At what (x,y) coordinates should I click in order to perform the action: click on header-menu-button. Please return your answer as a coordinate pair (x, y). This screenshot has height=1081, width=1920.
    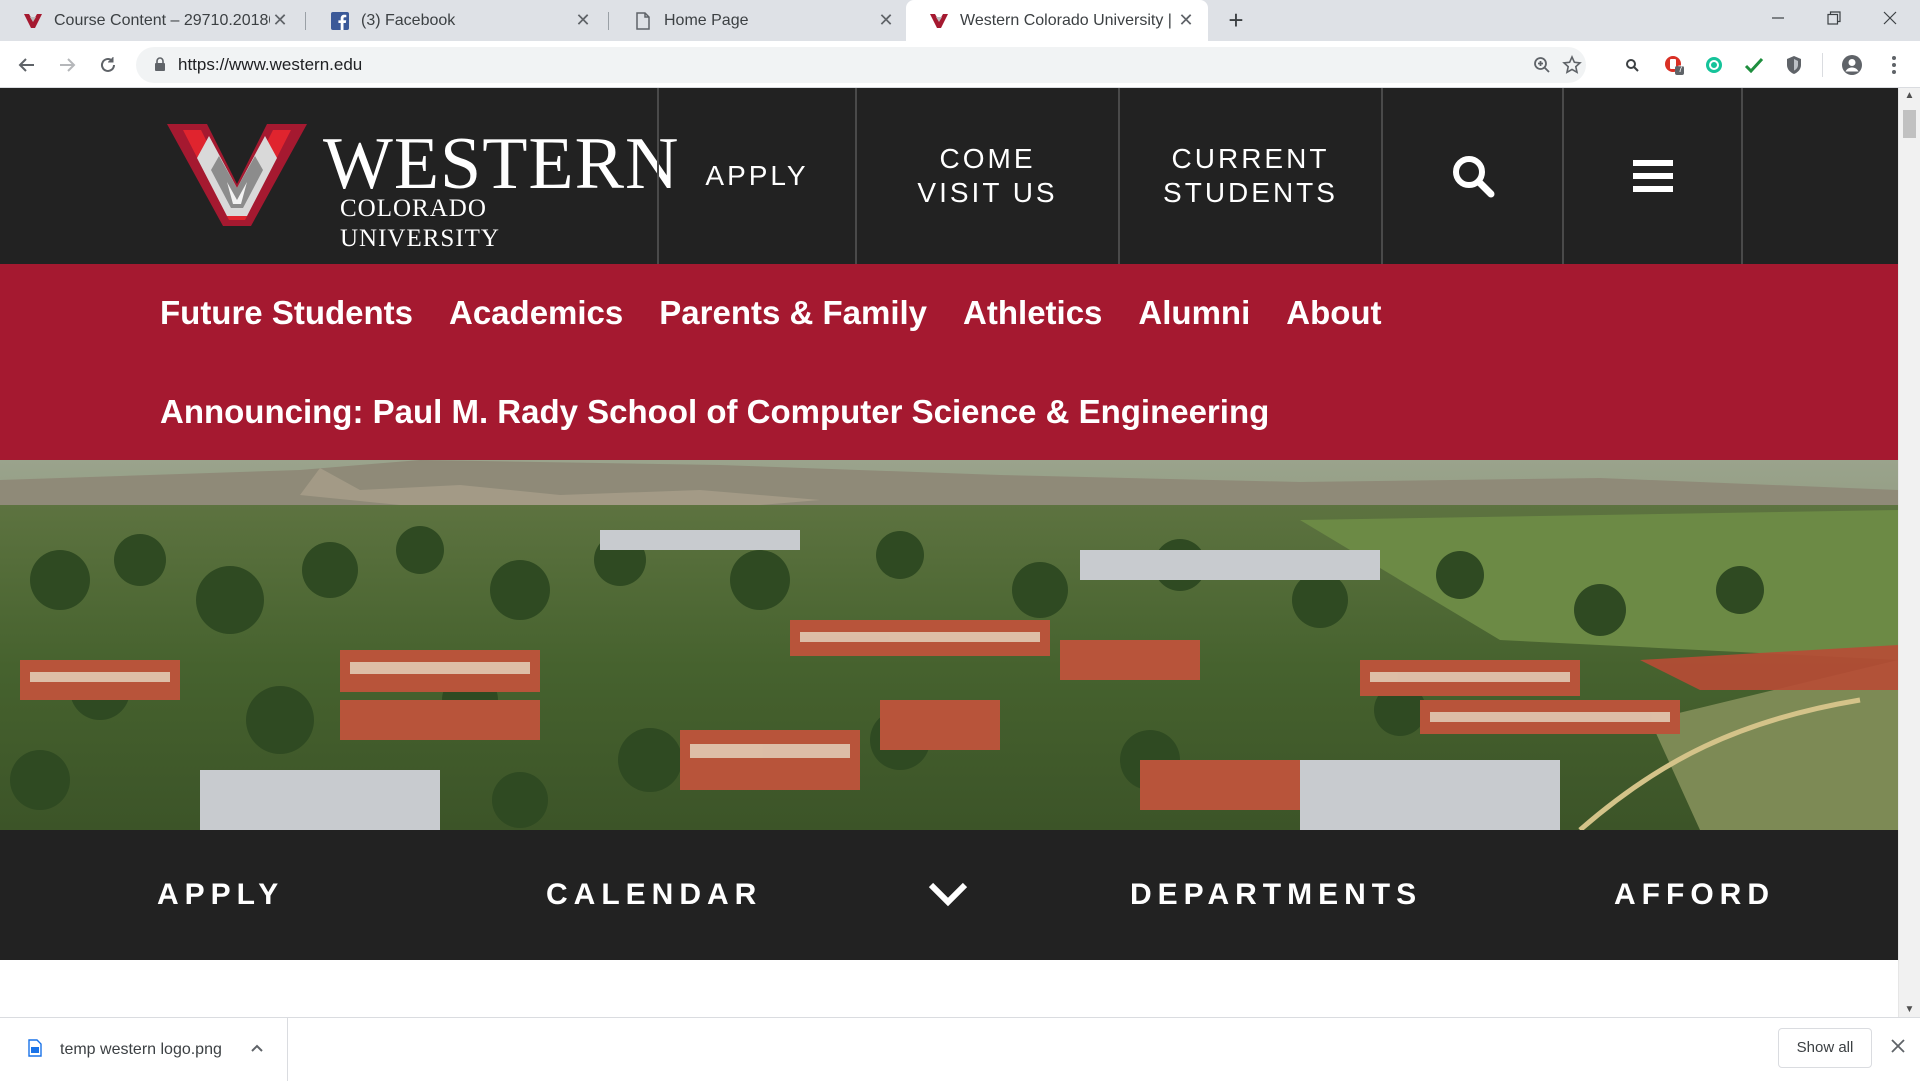
    Looking at the image, I should click on (1652, 176).